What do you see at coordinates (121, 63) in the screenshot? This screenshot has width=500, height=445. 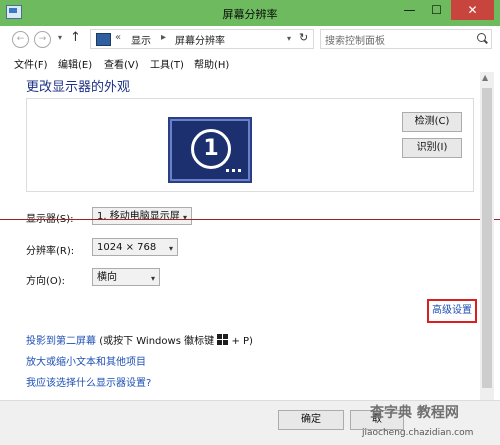 I see `menu-view: 查看(V)` at bounding box center [121, 63].